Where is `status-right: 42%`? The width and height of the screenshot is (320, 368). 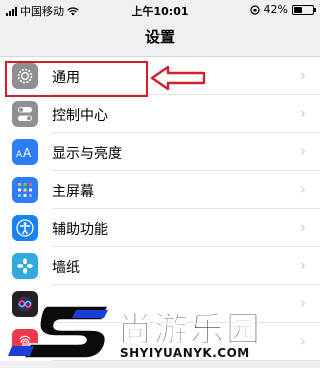
status-right: 42% is located at coordinates (282, 9).